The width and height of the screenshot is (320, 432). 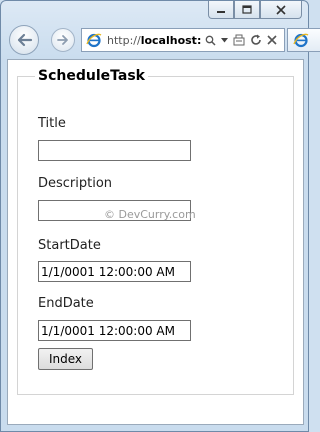 I want to click on startdate-label: StartDate, so click(x=69, y=245).